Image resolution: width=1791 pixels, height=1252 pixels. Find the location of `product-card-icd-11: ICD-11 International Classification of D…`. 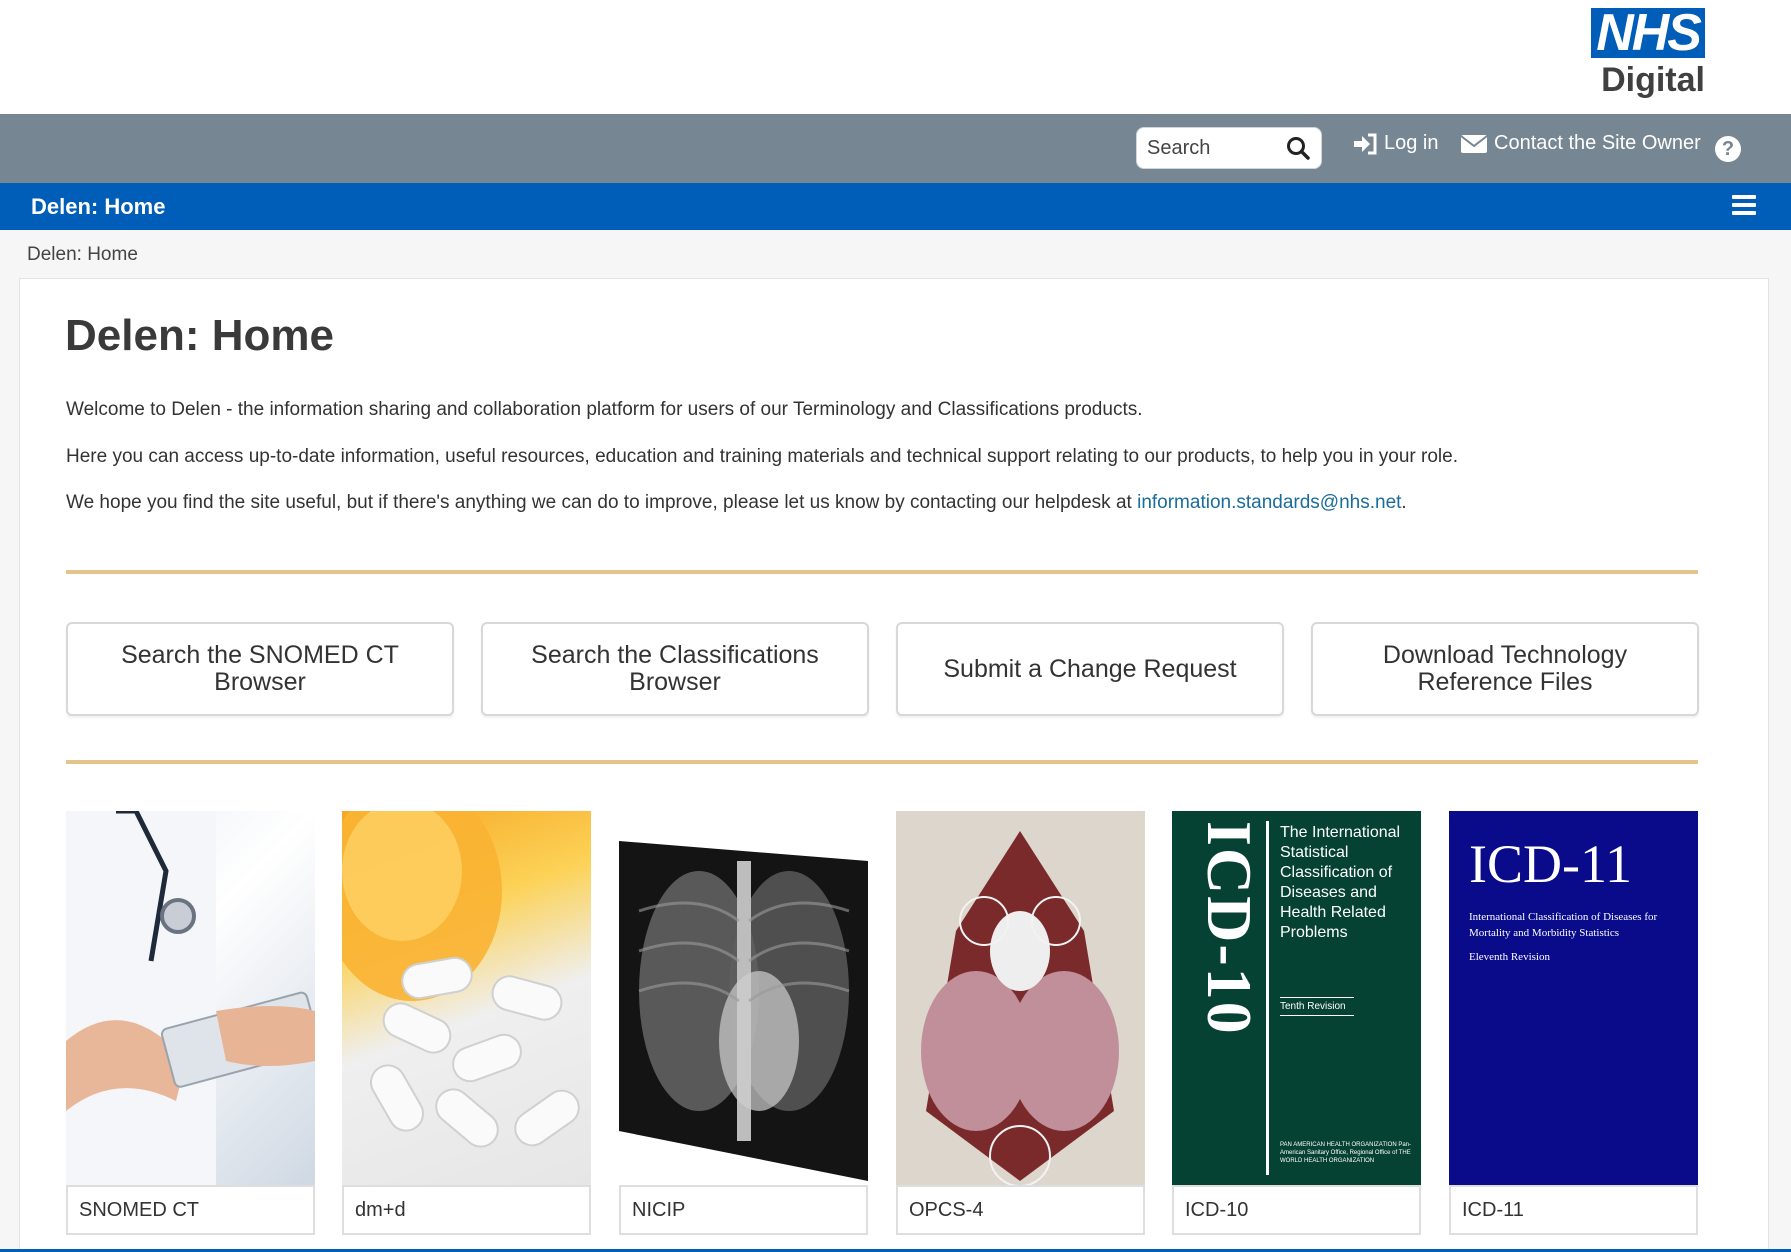

product-card-icd-11: ICD-11 International Classification of D… is located at coordinates (1573, 1023).